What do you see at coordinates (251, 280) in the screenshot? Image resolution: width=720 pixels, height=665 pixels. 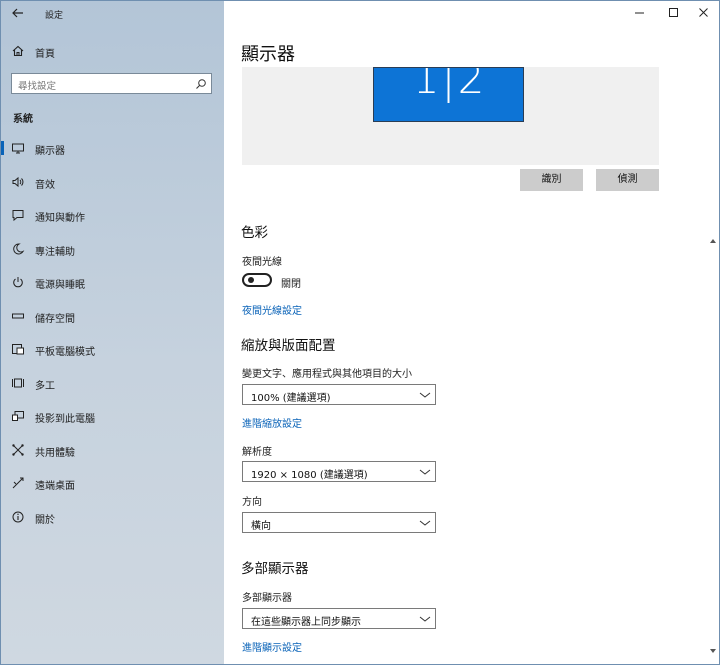 I see `toggle-knob` at bounding box center [251, 280].